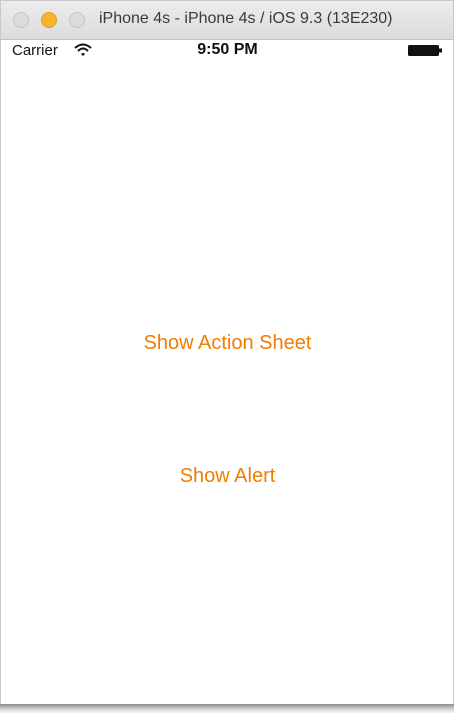 This screenshot has height=713, width=454. Describe the element at coordinates (21, 20) in the screenshot. I see `close-window-button` at that location.